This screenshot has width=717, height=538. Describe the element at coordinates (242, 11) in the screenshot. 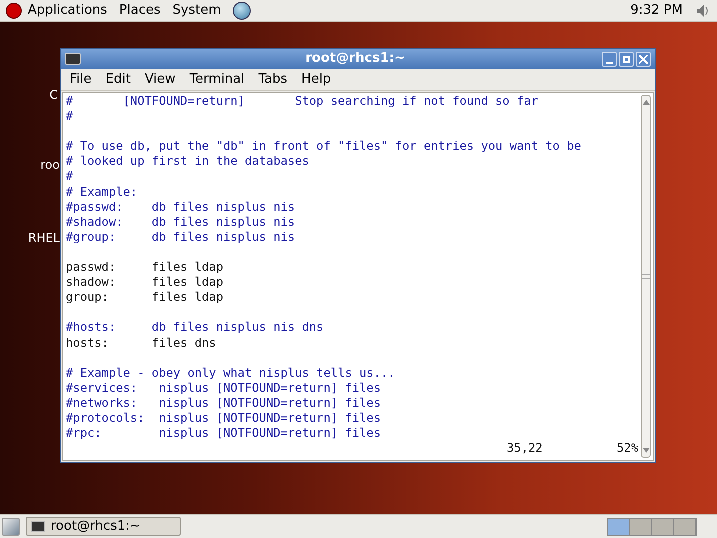

I see `globe-icon` at that location.